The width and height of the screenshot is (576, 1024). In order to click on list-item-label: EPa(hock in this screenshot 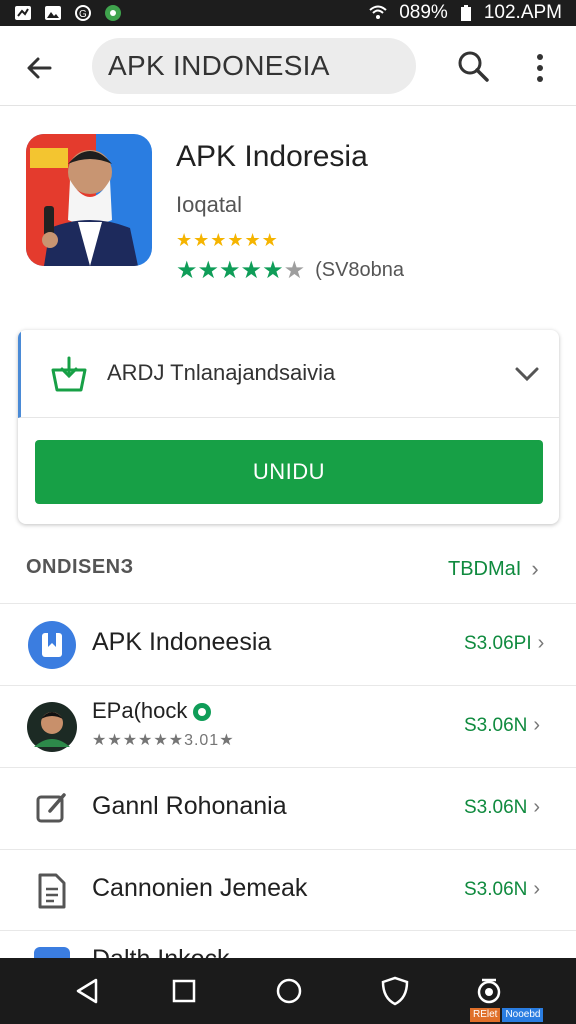, I will do `click(152, 711)`.